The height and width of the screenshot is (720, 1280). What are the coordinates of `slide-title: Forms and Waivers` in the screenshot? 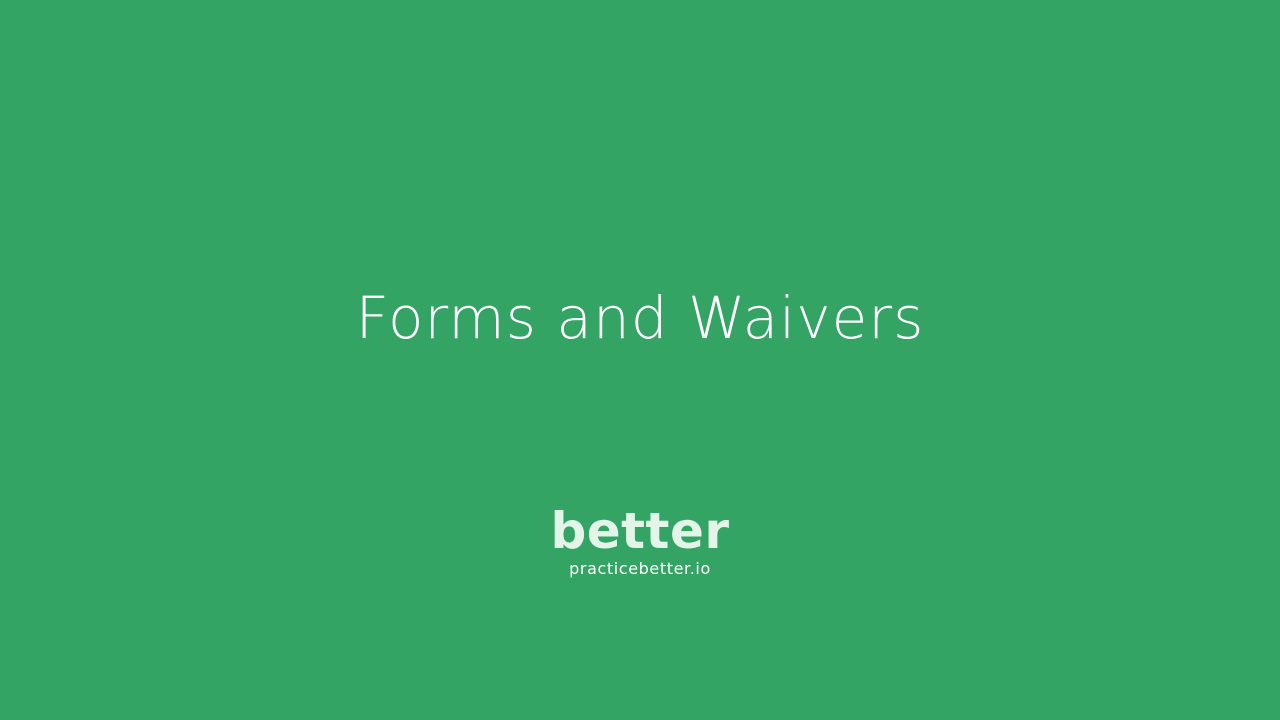 It's located at (640, 318).